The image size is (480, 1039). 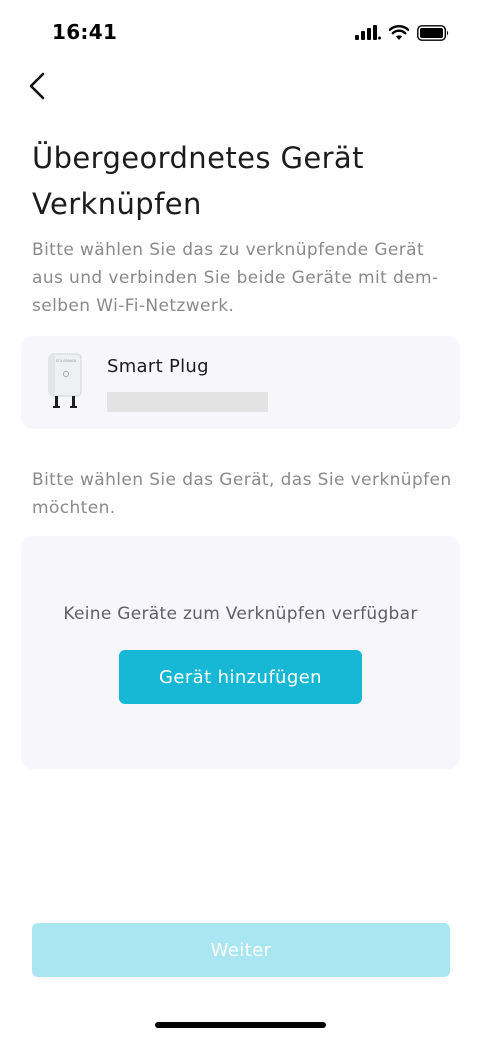 I want to click on wifi-icon, so click(x=399, y=32).